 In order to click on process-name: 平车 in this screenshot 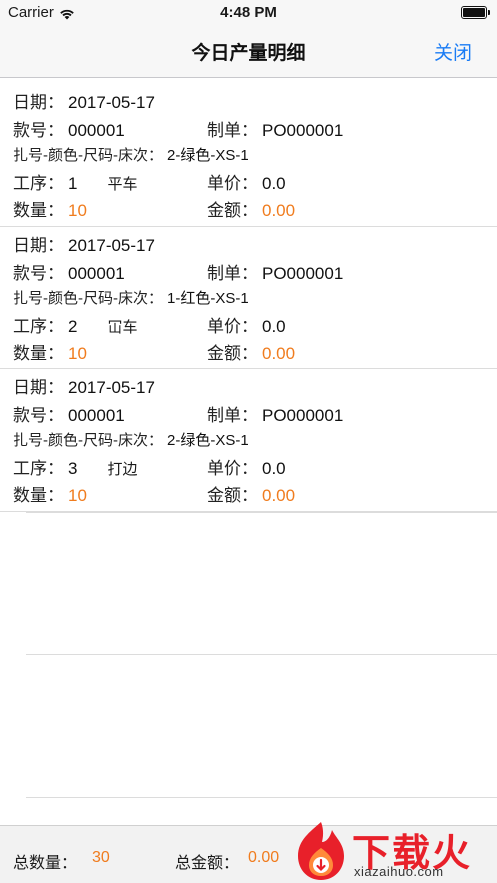, I will do `click(122, 184)`.